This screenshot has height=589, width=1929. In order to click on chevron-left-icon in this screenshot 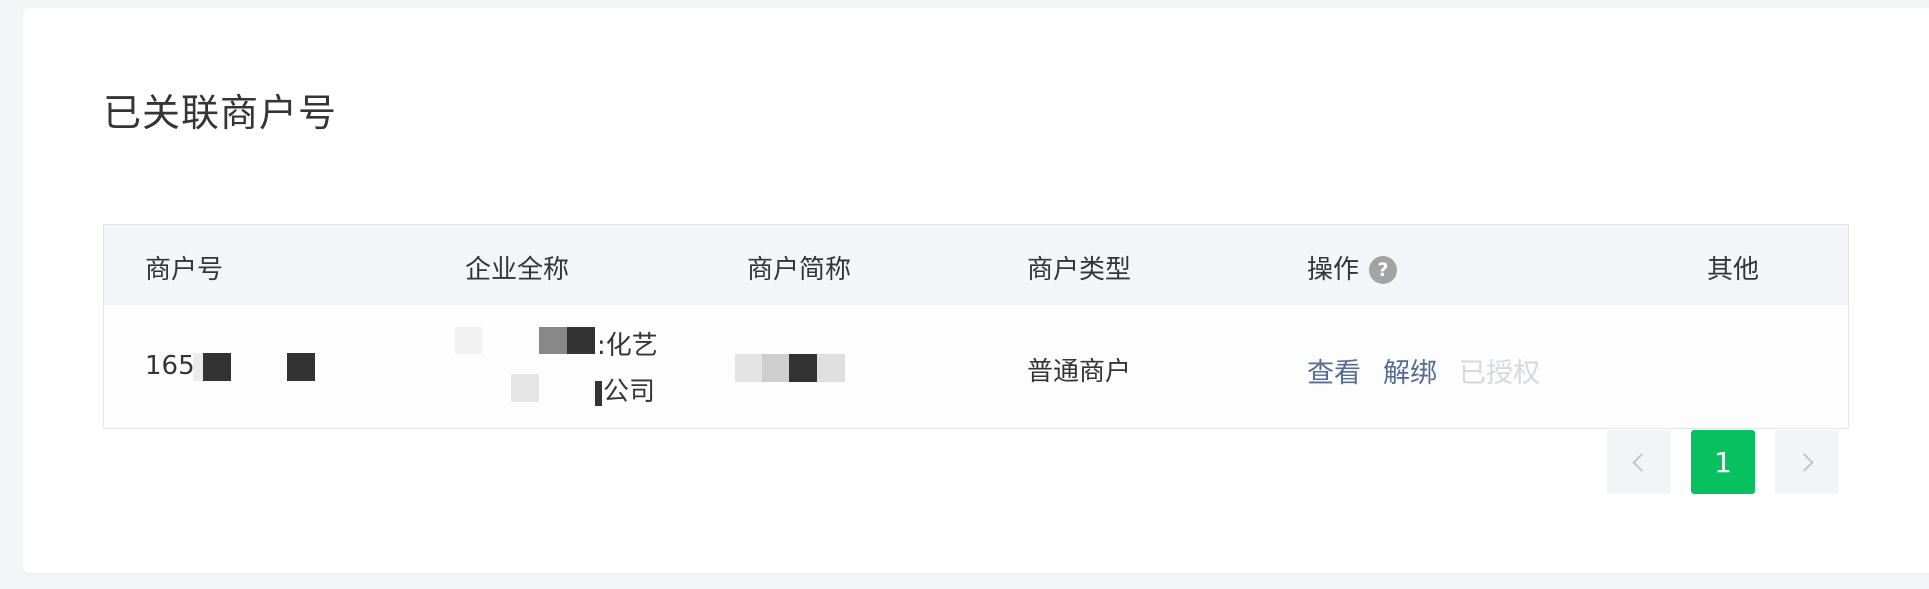, I will do `click(1641, 462)`.